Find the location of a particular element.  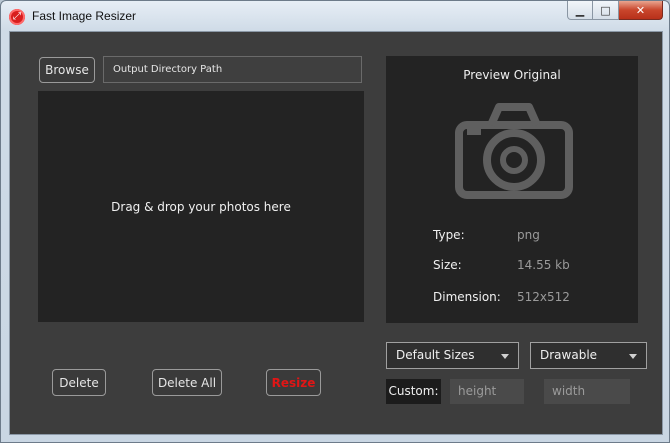

camera-icon is located at coordinates (514, 151).